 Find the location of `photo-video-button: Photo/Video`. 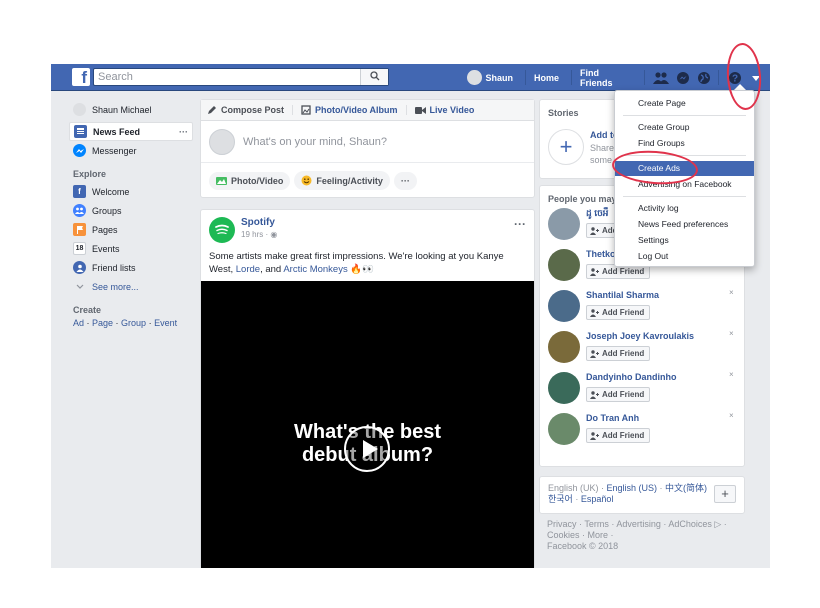

photo-video-button: Photo/Video is located at coordinates (250, 180).